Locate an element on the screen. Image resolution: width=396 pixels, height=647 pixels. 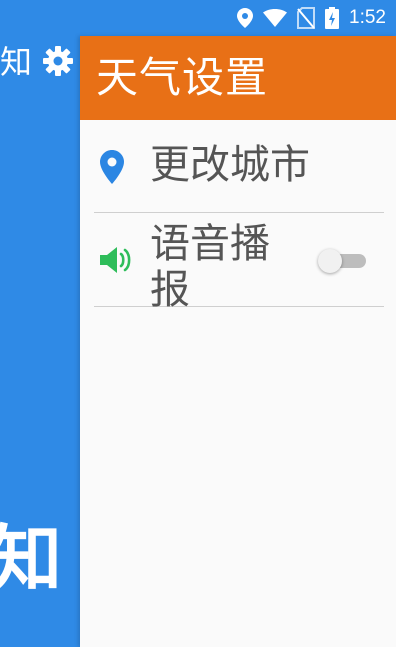
battery-charging-icon is located at coordinates (332, 18).